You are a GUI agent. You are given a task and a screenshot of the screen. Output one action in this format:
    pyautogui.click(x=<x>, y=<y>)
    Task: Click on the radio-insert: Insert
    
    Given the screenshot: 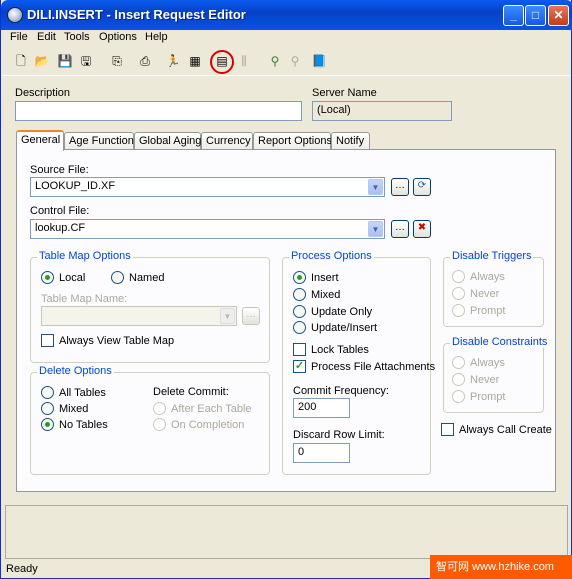 What is the action you would take?
    pyautogui.click(x=316, y=278)
    